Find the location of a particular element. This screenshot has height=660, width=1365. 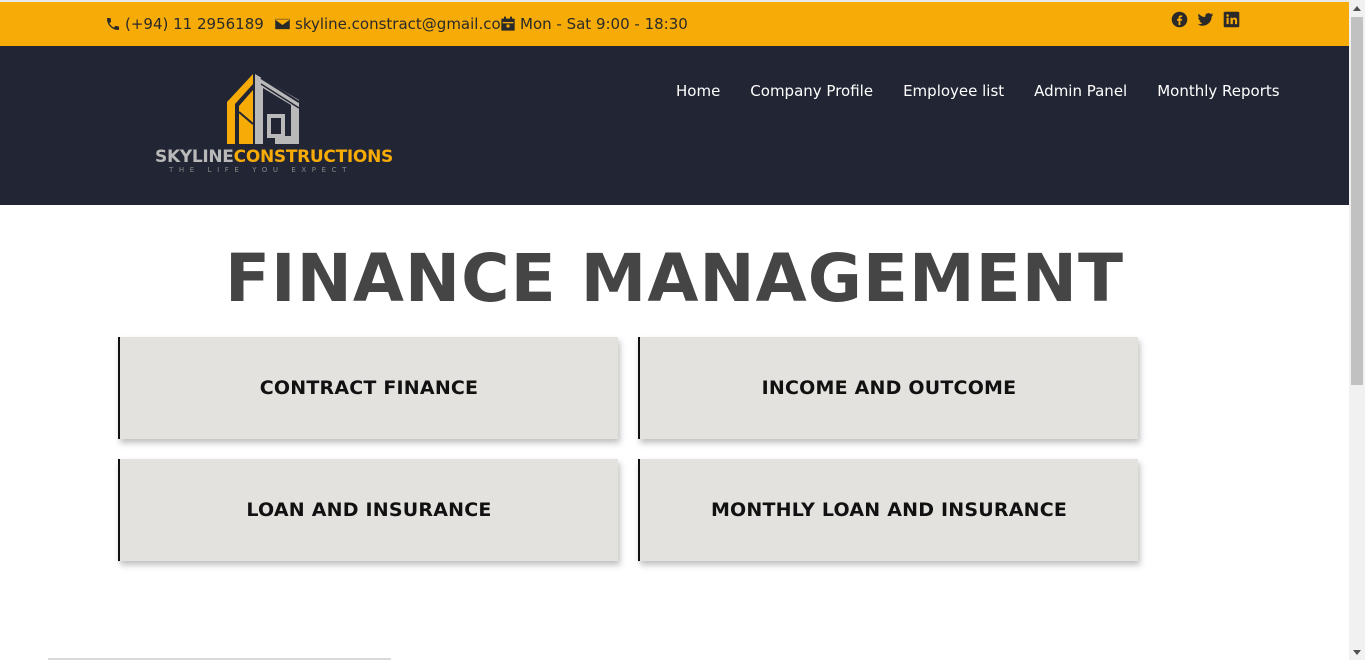

nav-company-profile: Company Profile is located at coordinates (811, 91).